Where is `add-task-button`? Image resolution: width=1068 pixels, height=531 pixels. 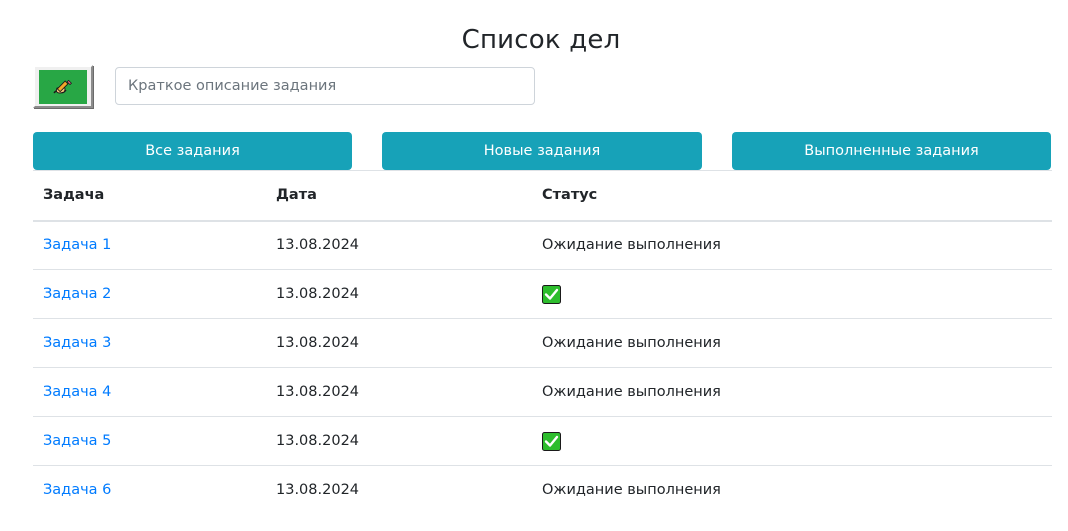
add-task-button is located at coordinates (63, 86).